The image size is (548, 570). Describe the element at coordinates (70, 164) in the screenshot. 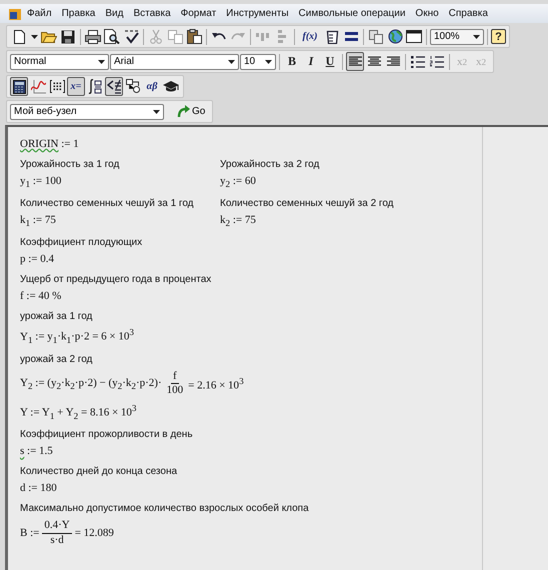

I see `text-label: Урожайность за 1 год` at that location.